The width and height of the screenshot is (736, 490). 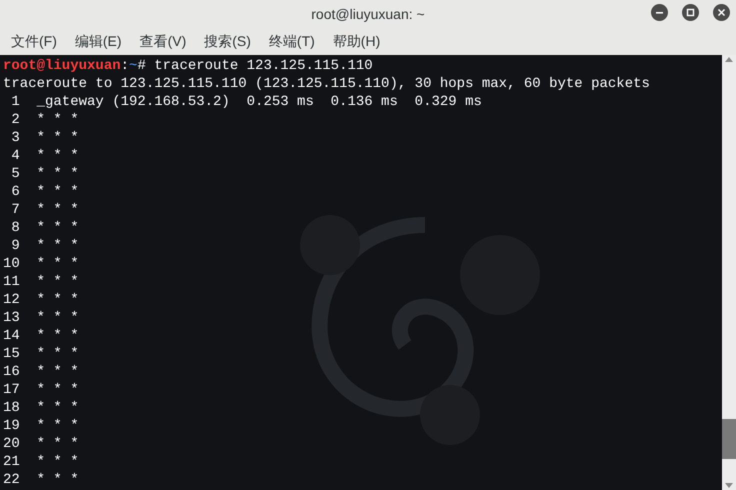 I want to click on close-icon, so click(x=721, y=12).